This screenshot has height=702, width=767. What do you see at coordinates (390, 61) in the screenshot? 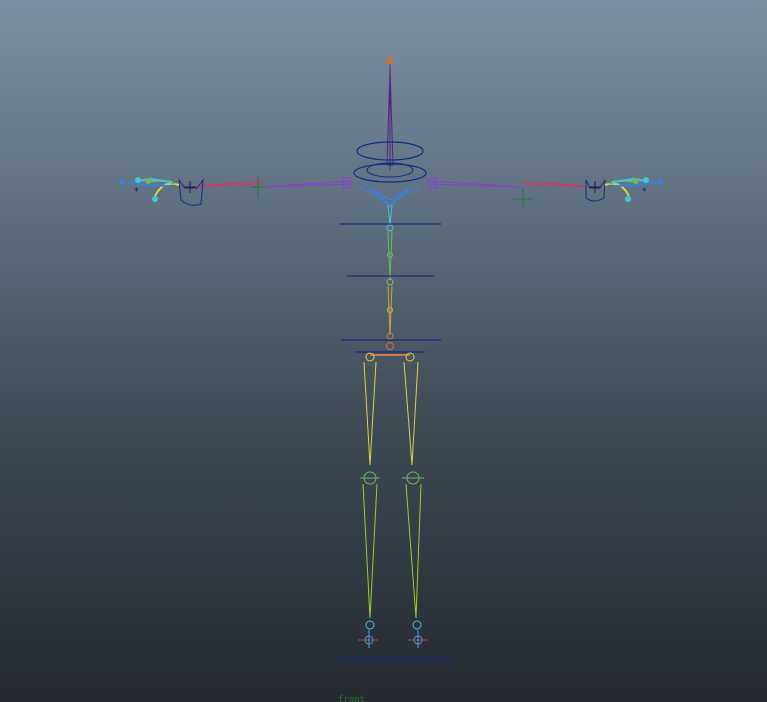
I see `head-end-joint` at bounding box center [390, 61].